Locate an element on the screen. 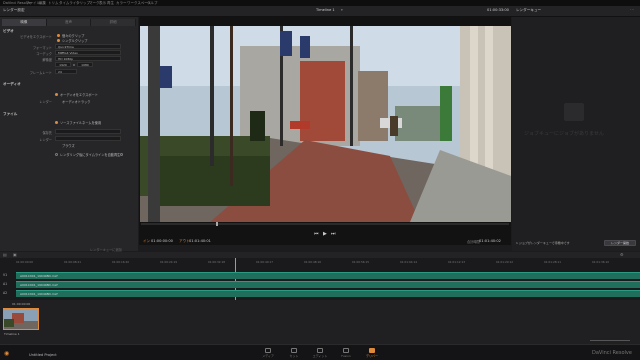 The width and height of the screenshot is (640, 360). queue-checkbox-label: レンダリング後にタイムラインを自動再生 is located at coordinates (90, 155).